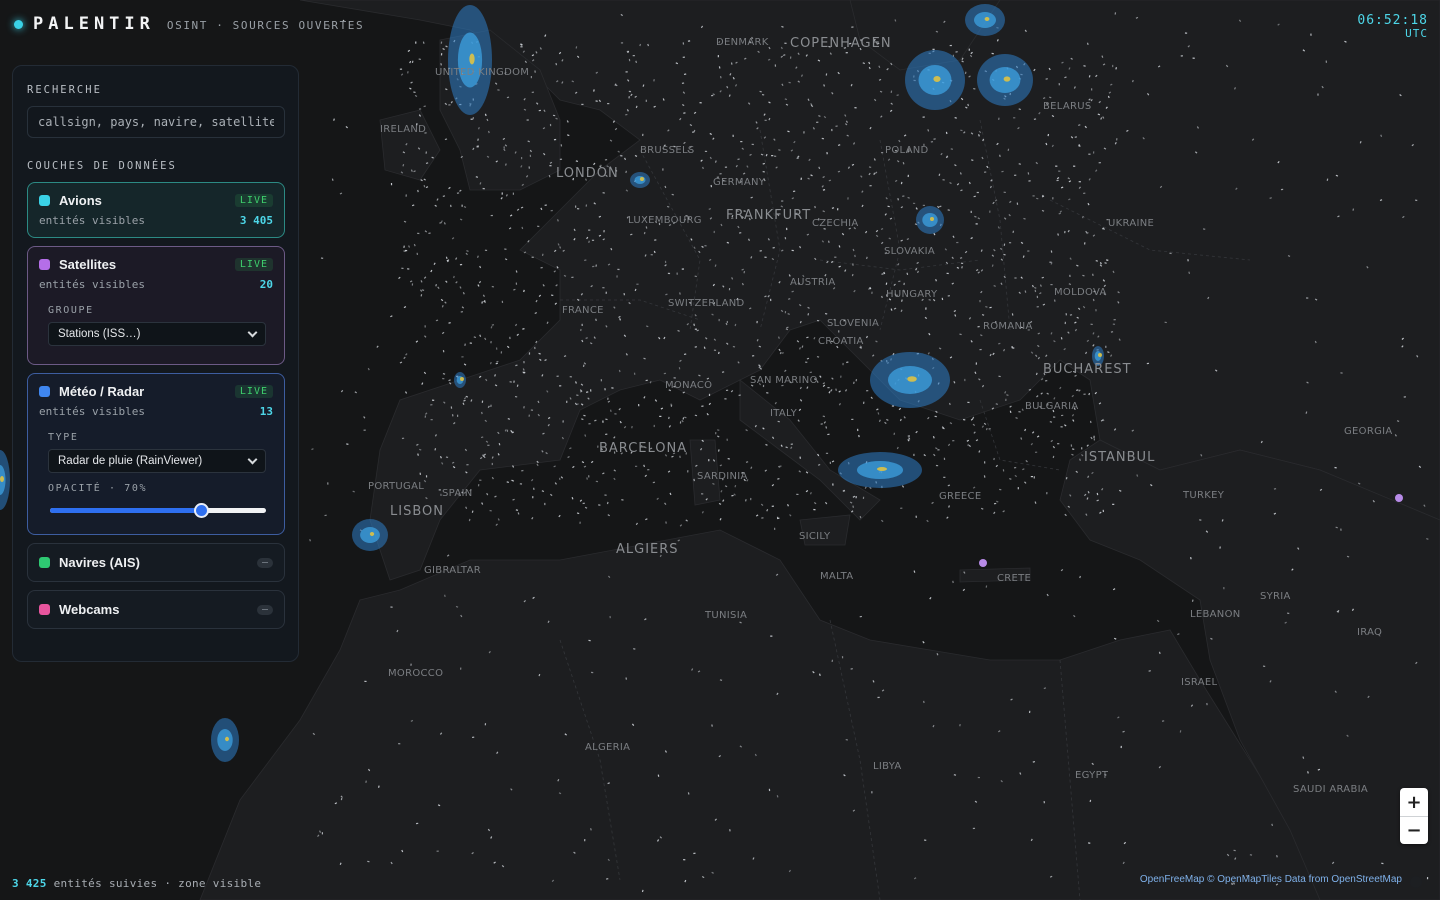  Describe the element at coordinates (1120, 457) in the screenshot. I see `map-place-label: ISTANBUL` at that location.